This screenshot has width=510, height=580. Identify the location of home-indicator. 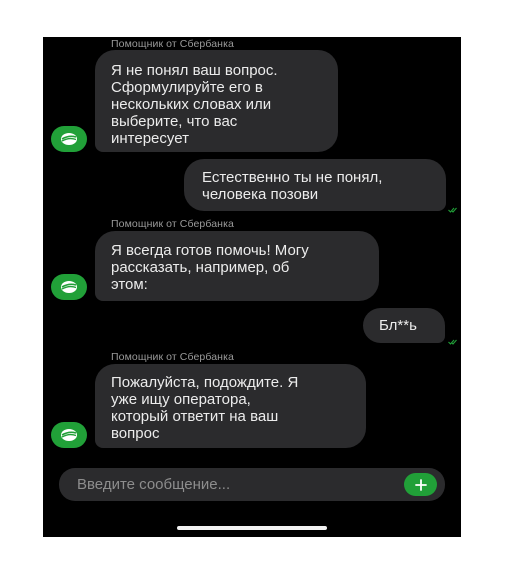
(252, 528).